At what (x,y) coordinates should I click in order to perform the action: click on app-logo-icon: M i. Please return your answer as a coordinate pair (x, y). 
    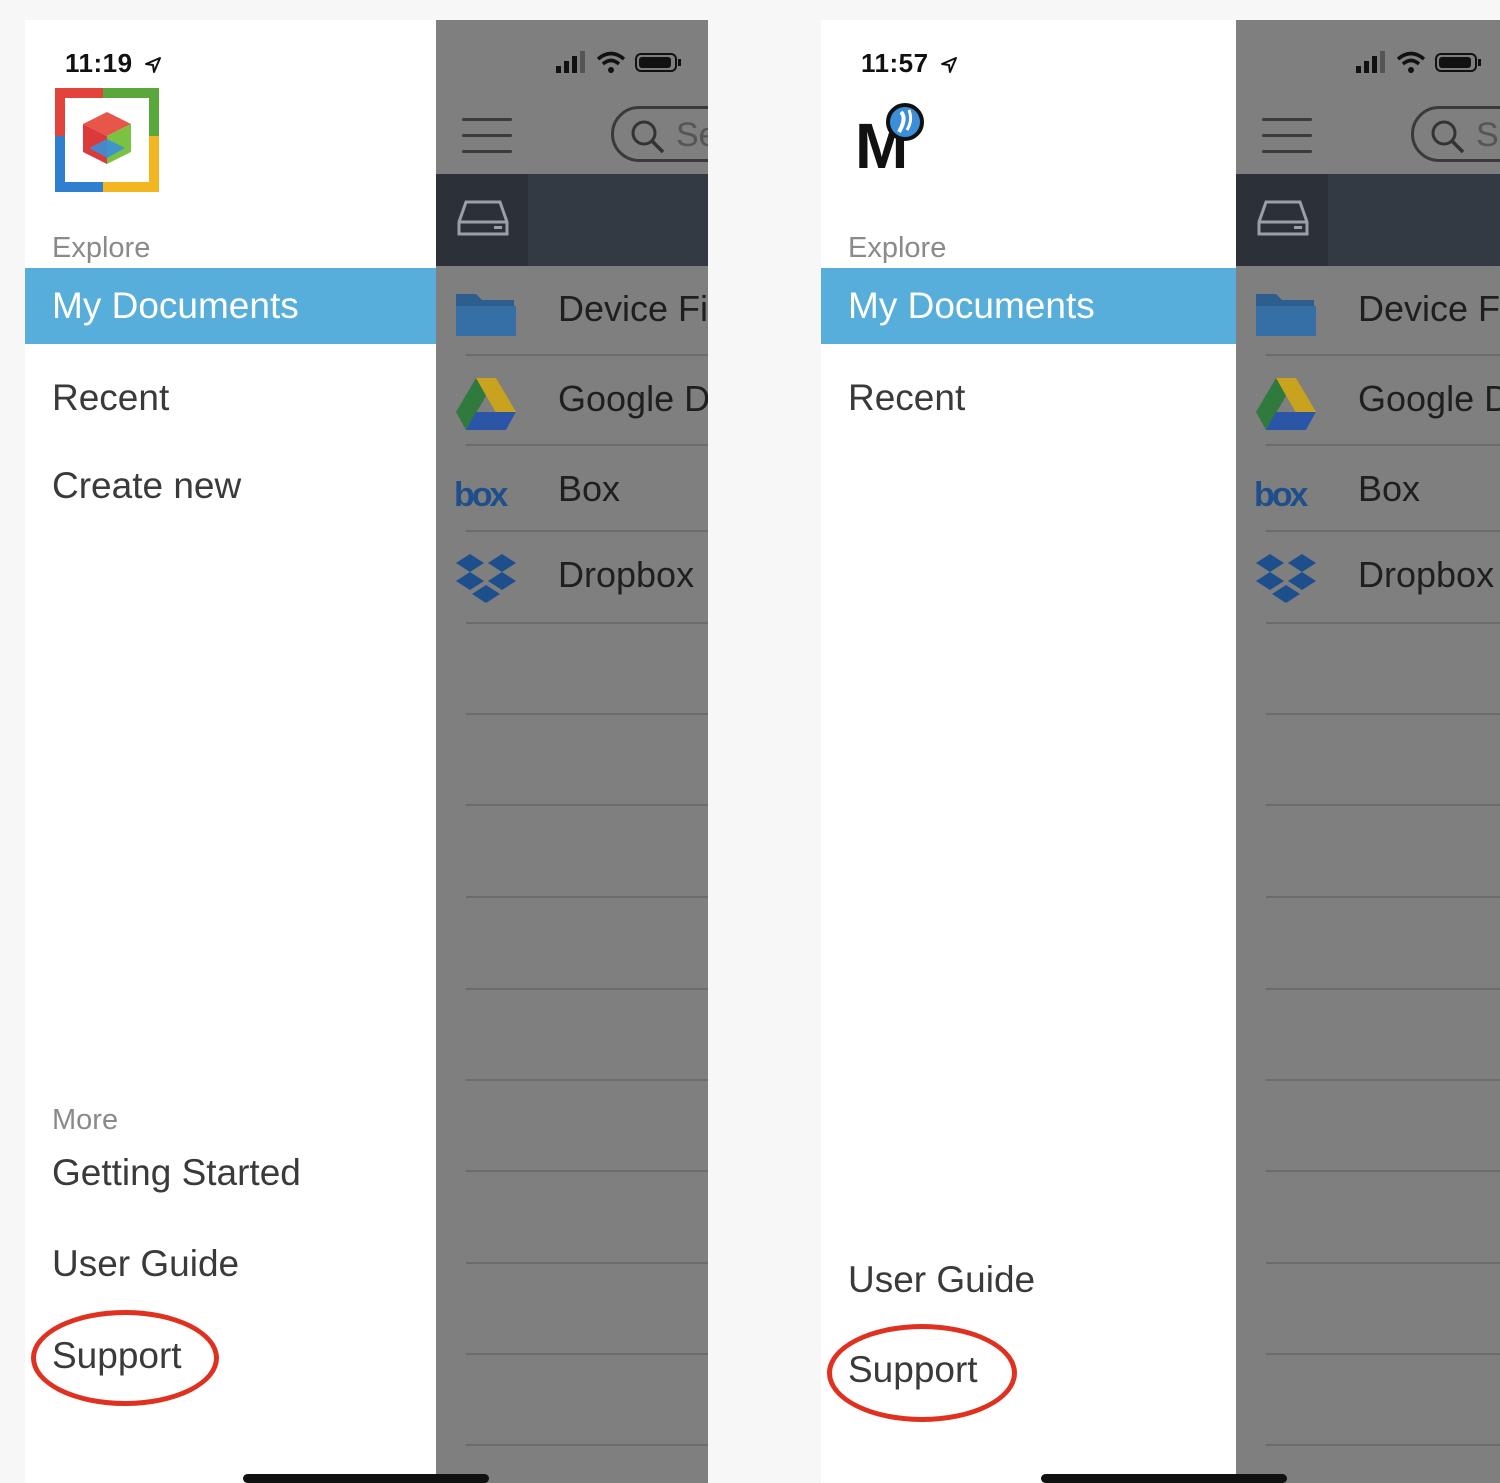
    Looking at the image, I should click on (889, 138).